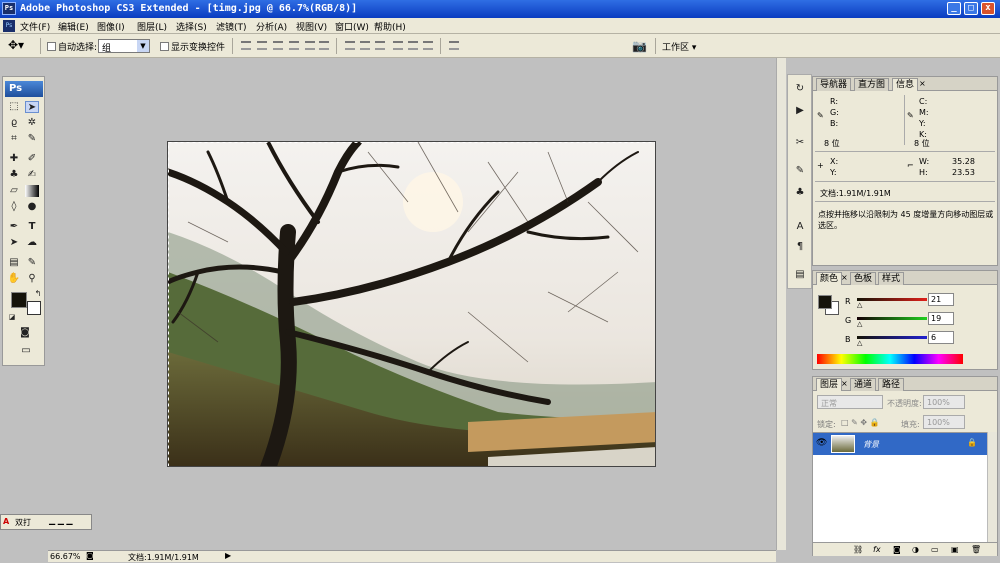 This screenshot has width=1000, height=563. I want to click on path-selection-icon: ➤, so click(14, 243).